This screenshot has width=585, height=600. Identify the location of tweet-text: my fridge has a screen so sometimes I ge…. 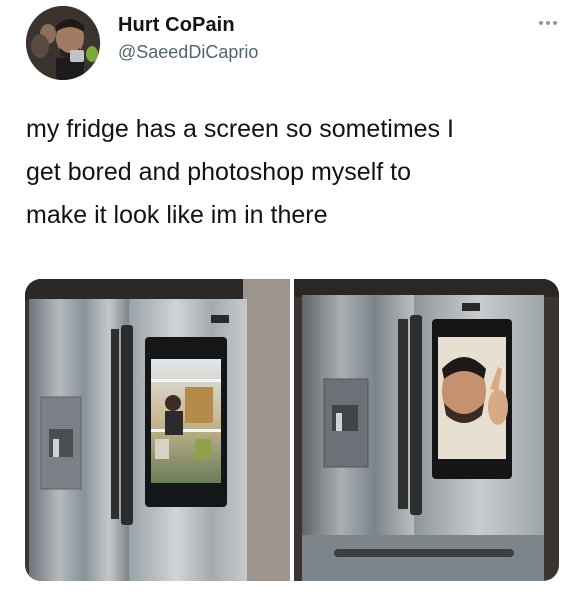
(240, 172).